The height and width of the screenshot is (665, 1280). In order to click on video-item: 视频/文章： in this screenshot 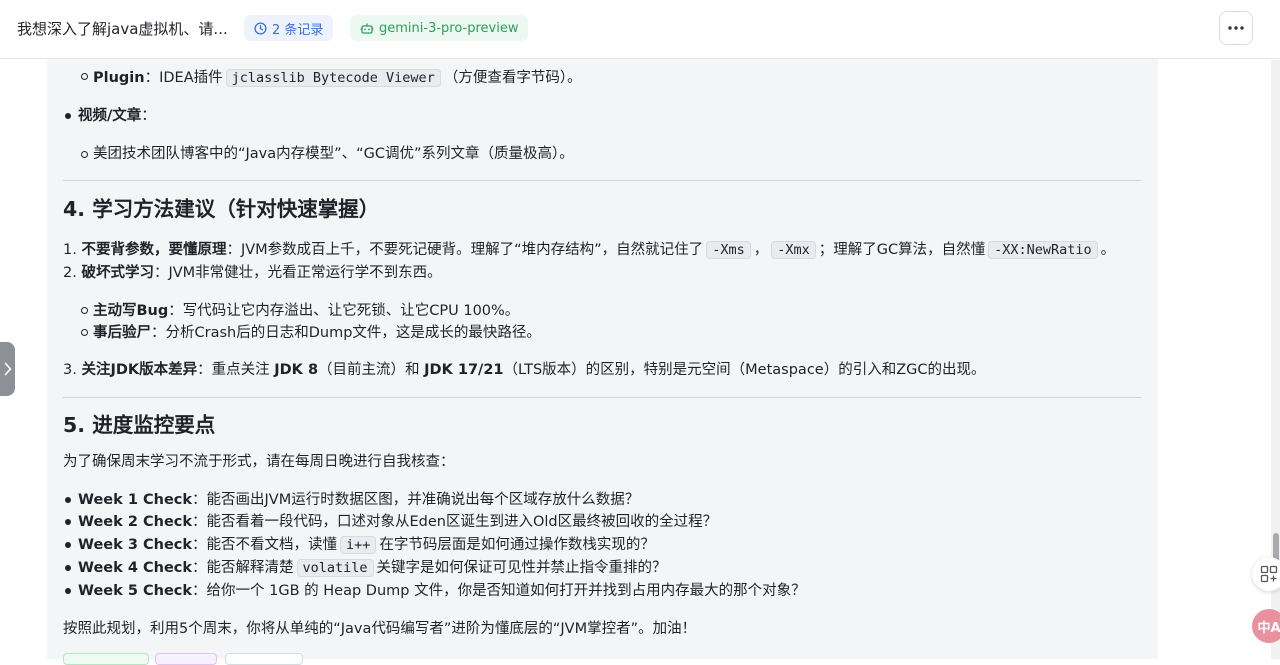, I will do `click(117, 116)`.